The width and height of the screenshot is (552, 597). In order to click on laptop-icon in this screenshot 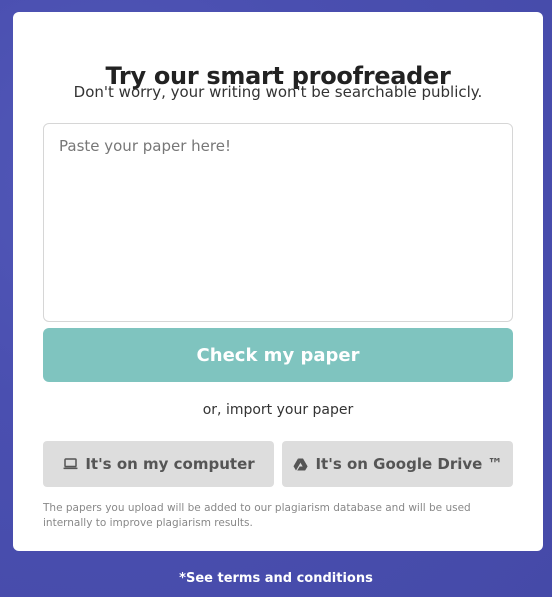, I will do `click(70, 464)`.